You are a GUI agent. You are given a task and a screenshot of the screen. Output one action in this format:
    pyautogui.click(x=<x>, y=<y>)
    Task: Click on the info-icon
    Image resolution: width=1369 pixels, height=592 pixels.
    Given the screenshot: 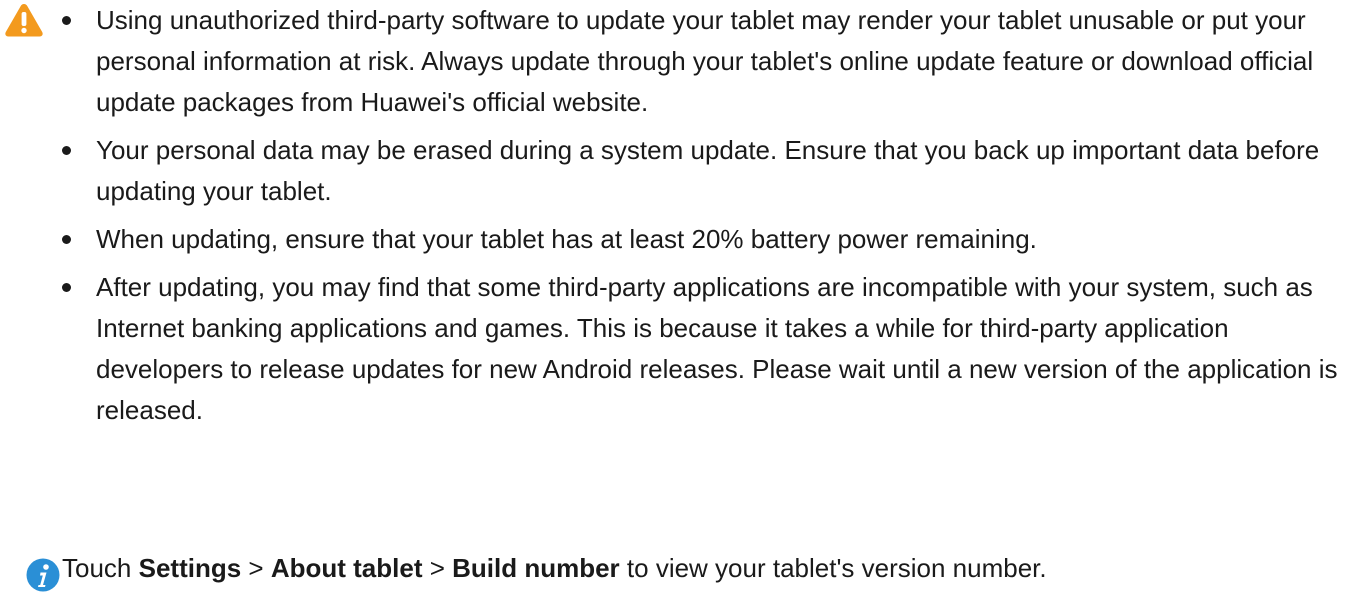 What is the action you would take?
    pyautogui.click(x=43, y=575)
    